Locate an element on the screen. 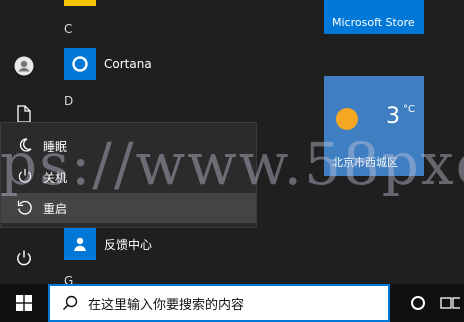  search-placeholder: 在这里输入你要搜索的内容 is located at coordinates (166, 305).